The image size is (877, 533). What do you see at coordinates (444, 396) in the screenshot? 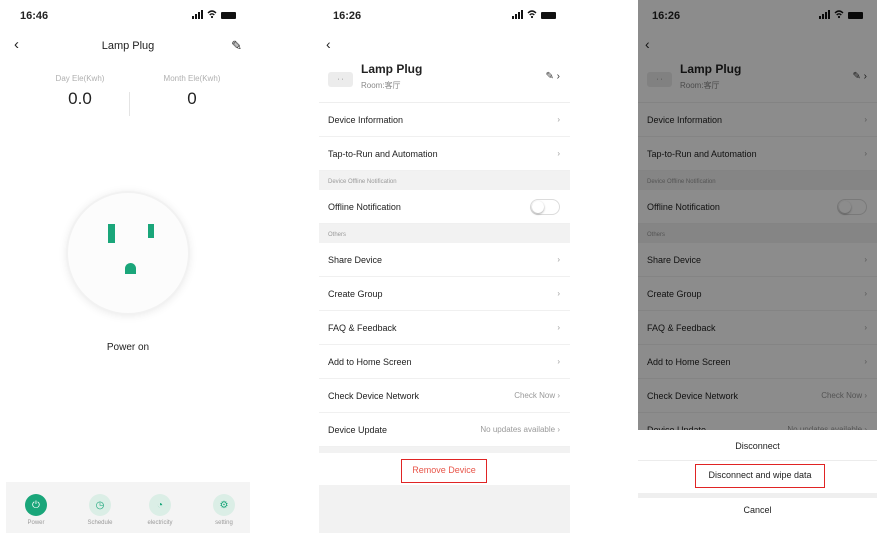
I see `row-check-network: Check Device Network Check Now ›` at bounding box center [444, 396].